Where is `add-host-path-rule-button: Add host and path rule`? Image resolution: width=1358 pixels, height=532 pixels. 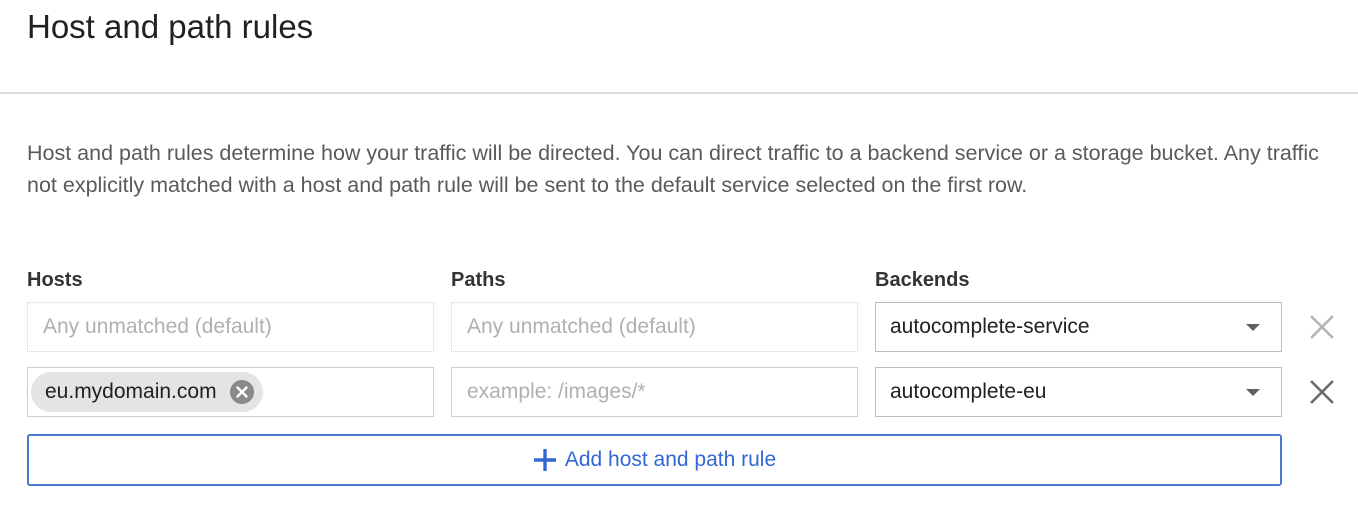
add-host-path-rule-button: Add host and path rule is located at coordinates (654, 460).